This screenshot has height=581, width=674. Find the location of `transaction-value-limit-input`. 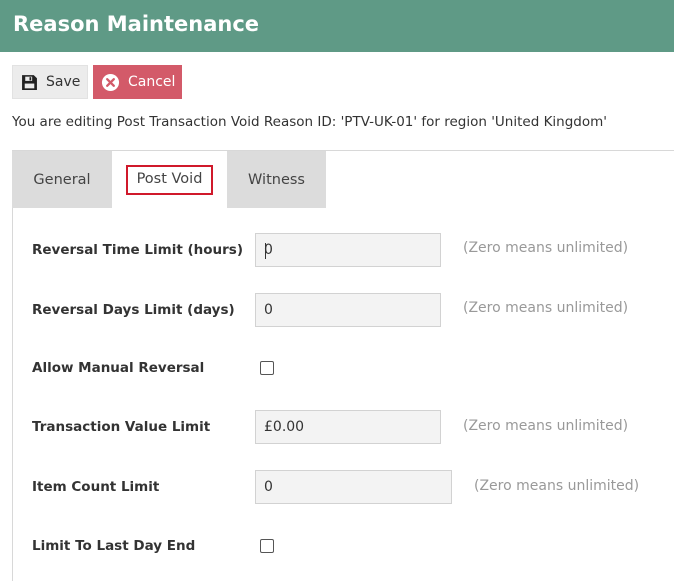

transaction-value-limit-input is located at coordinates (348, 427).